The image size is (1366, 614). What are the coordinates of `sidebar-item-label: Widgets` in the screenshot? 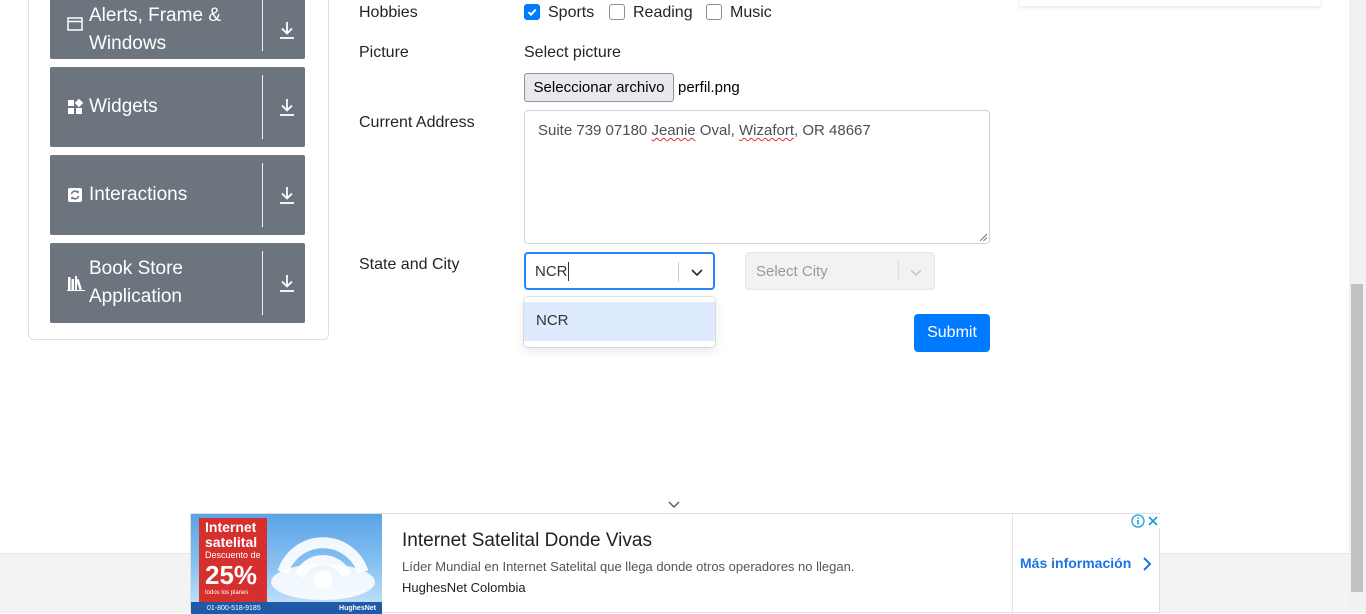 It's located at (123, 106).